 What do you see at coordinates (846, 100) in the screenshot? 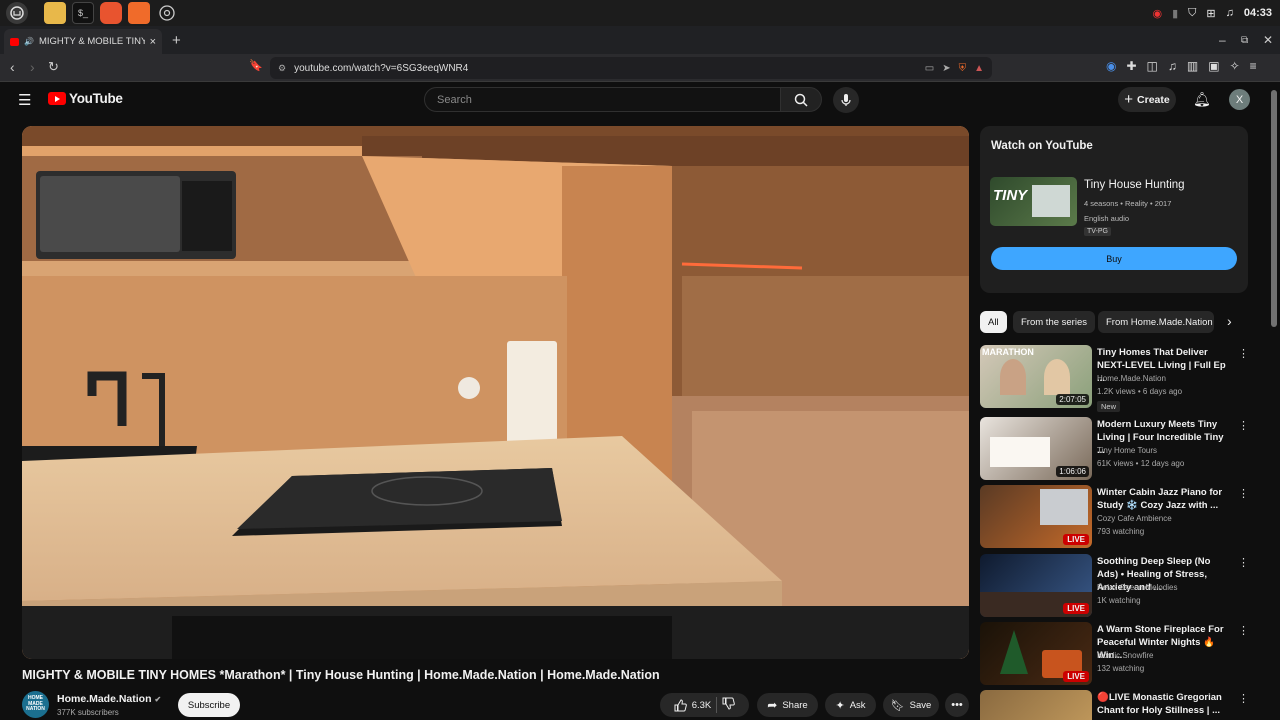
I see `voice-search-button` at bounding box center [846, 100].